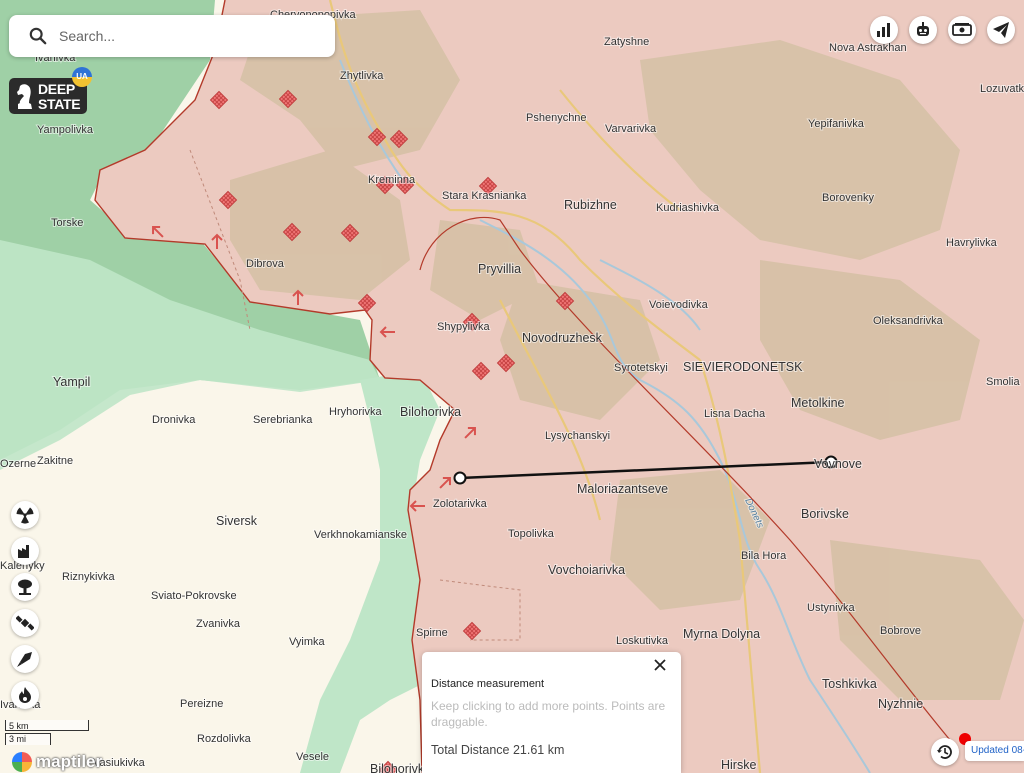  Describe the element at coordinates (849, 684) in the screenshot. I see `place-label: Toshkivka` at that location.